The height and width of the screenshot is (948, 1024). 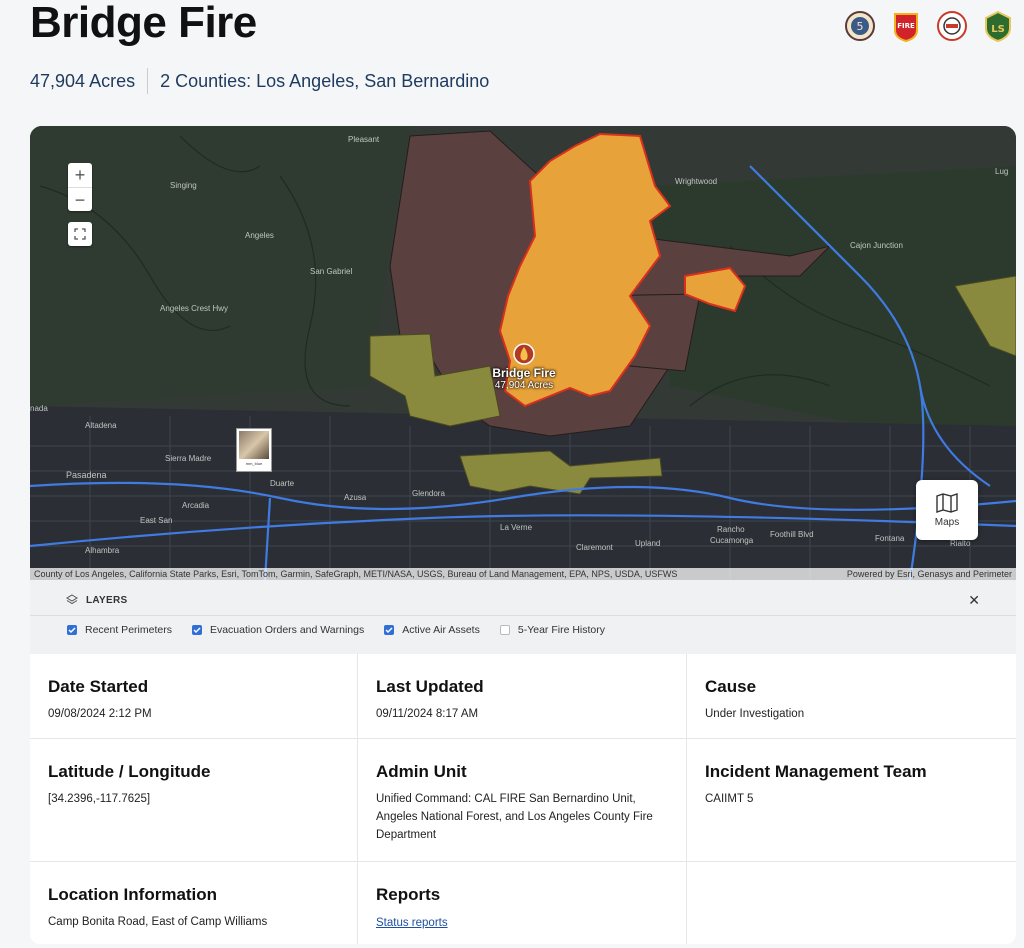 What do you see at coordinates (99, 799) in the screenshot?
I see `info-value: [34.2396,-117.7625]` at bounding box center [99, 799].